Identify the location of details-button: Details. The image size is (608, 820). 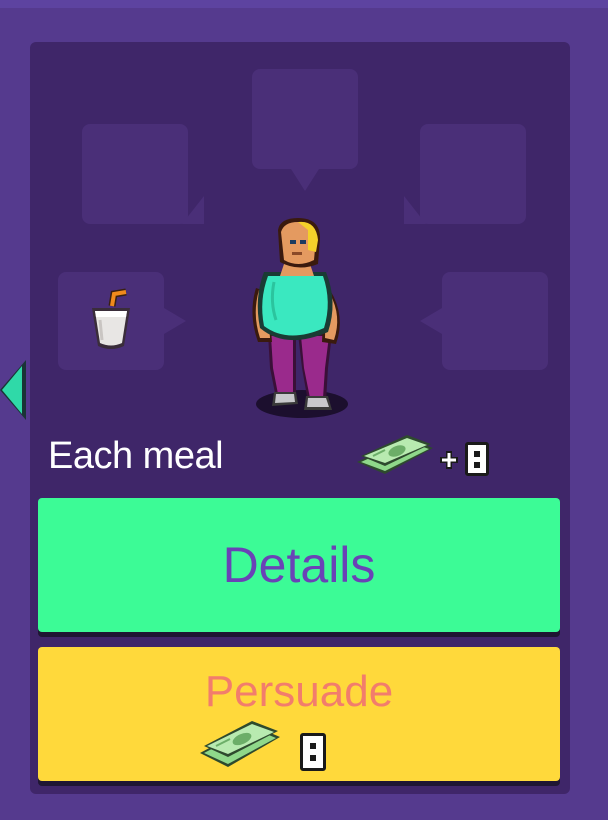
(299, 565).